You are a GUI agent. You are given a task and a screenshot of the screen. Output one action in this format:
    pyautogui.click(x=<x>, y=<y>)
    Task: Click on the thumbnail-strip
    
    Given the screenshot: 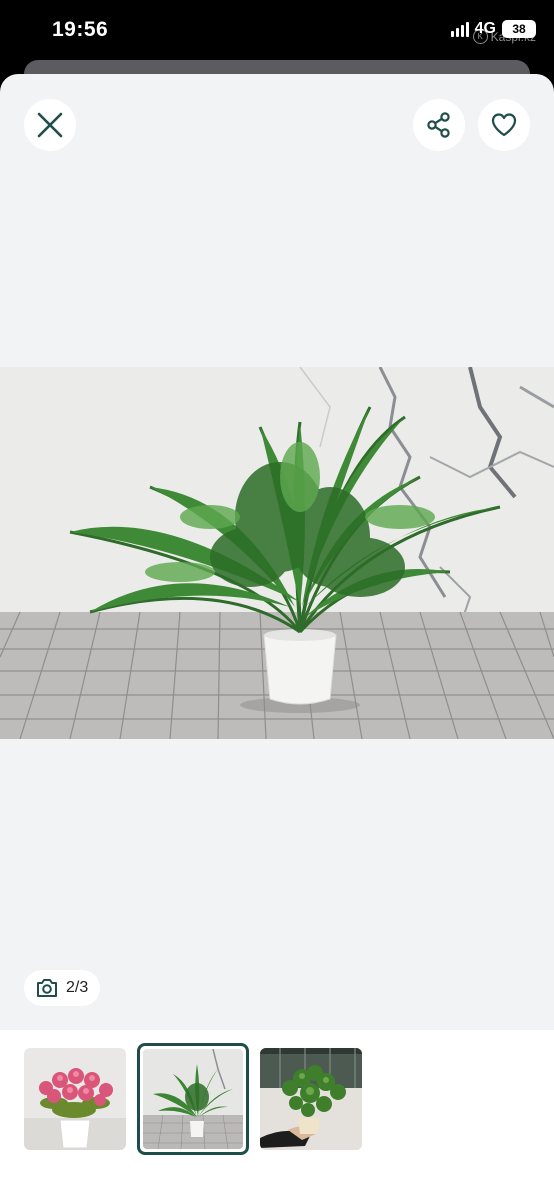 What is the action you would take?
    pyautogui.click(x=277, y=1115)
    